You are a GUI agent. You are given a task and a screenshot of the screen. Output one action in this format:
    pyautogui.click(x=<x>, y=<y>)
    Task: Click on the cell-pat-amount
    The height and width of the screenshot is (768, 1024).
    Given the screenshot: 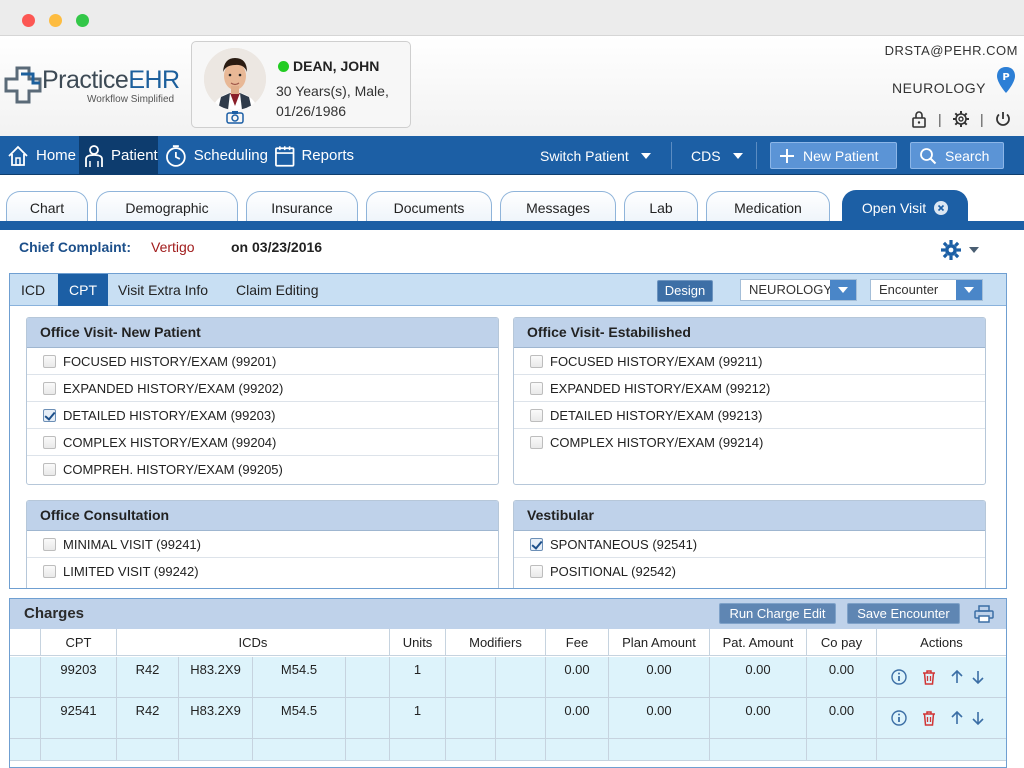 What is the action you would take?
    pyautogui.click(x=758, y=750)
    